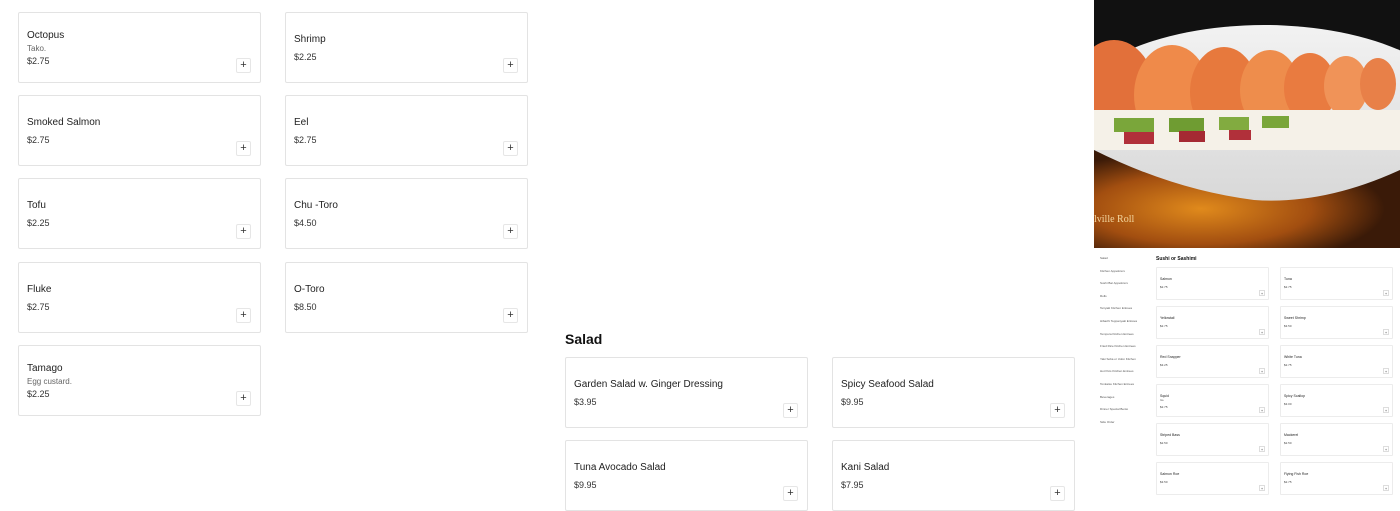 The image size is (1400, 511). Describe the element at coordinates (1336, 361) in the screenshot. I see `mini-card-white-tuna: White Tuna $2.75 +` at that location.